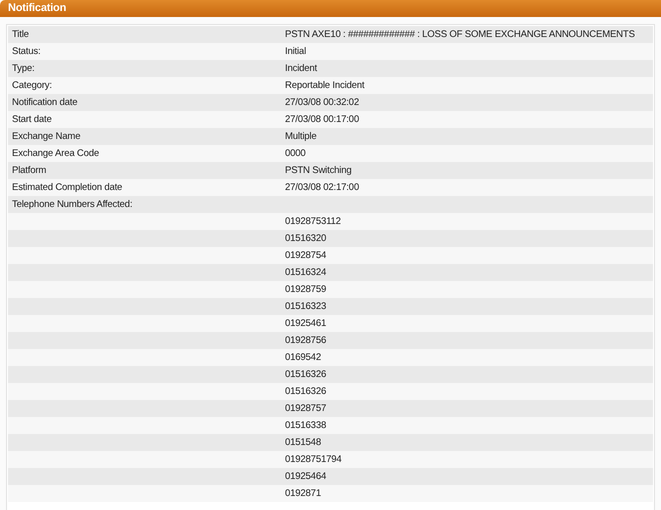 The image size is (661, 510). Describe the element at coordinates (301, 137) in the screenshot. I see `field-value: Multiple` at that location.